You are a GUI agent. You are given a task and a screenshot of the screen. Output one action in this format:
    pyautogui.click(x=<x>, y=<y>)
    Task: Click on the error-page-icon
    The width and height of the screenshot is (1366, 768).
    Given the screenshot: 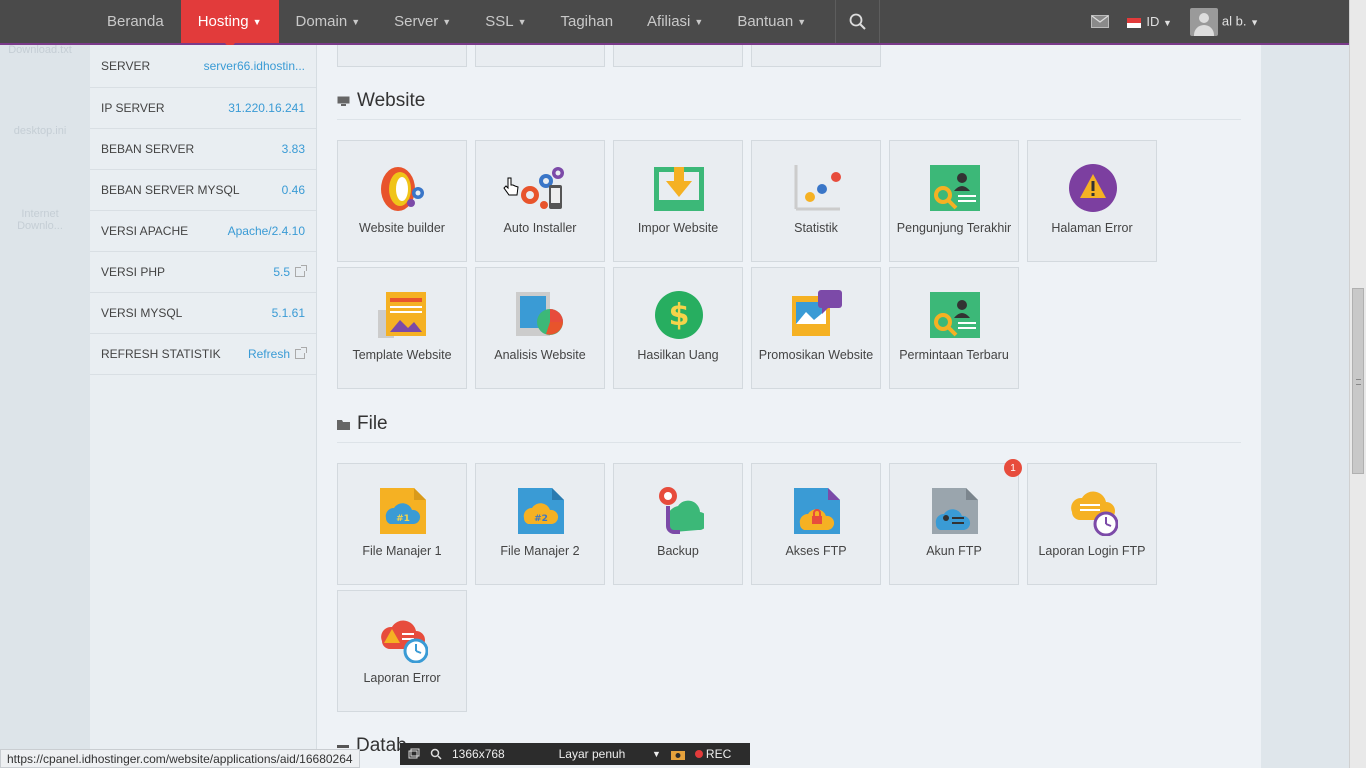 What is the action you would take?
    pyautogui.click(x=1093, y=188)
    